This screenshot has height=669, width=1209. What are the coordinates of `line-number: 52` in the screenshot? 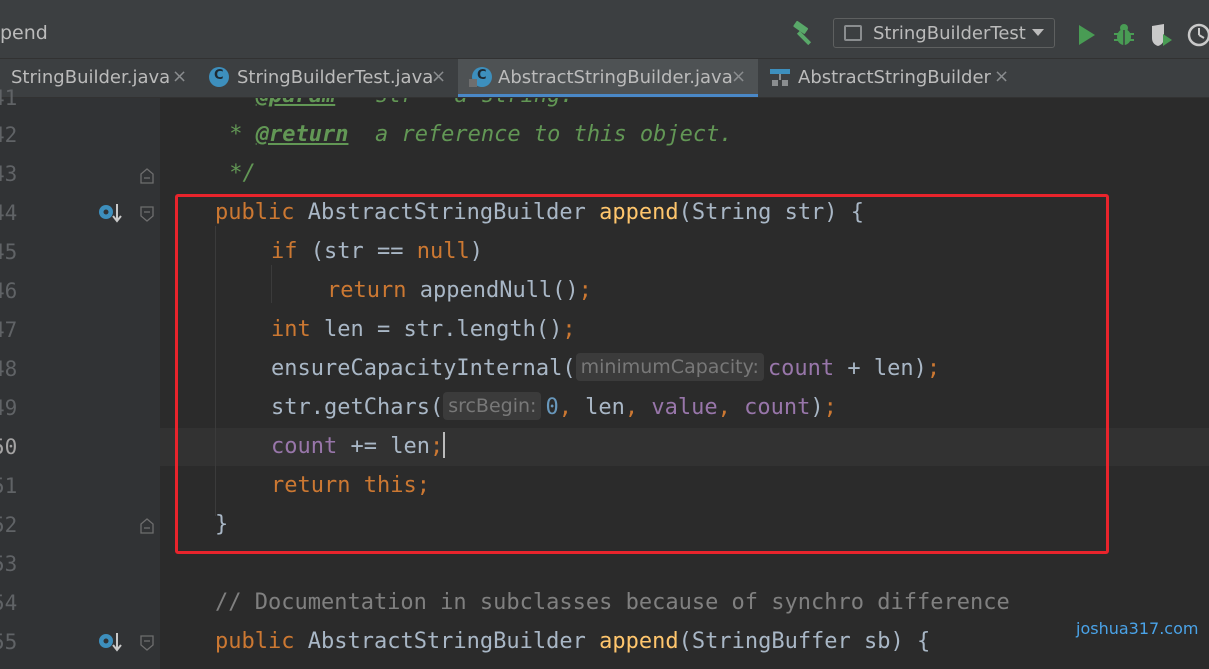 It's located at (9, 525).